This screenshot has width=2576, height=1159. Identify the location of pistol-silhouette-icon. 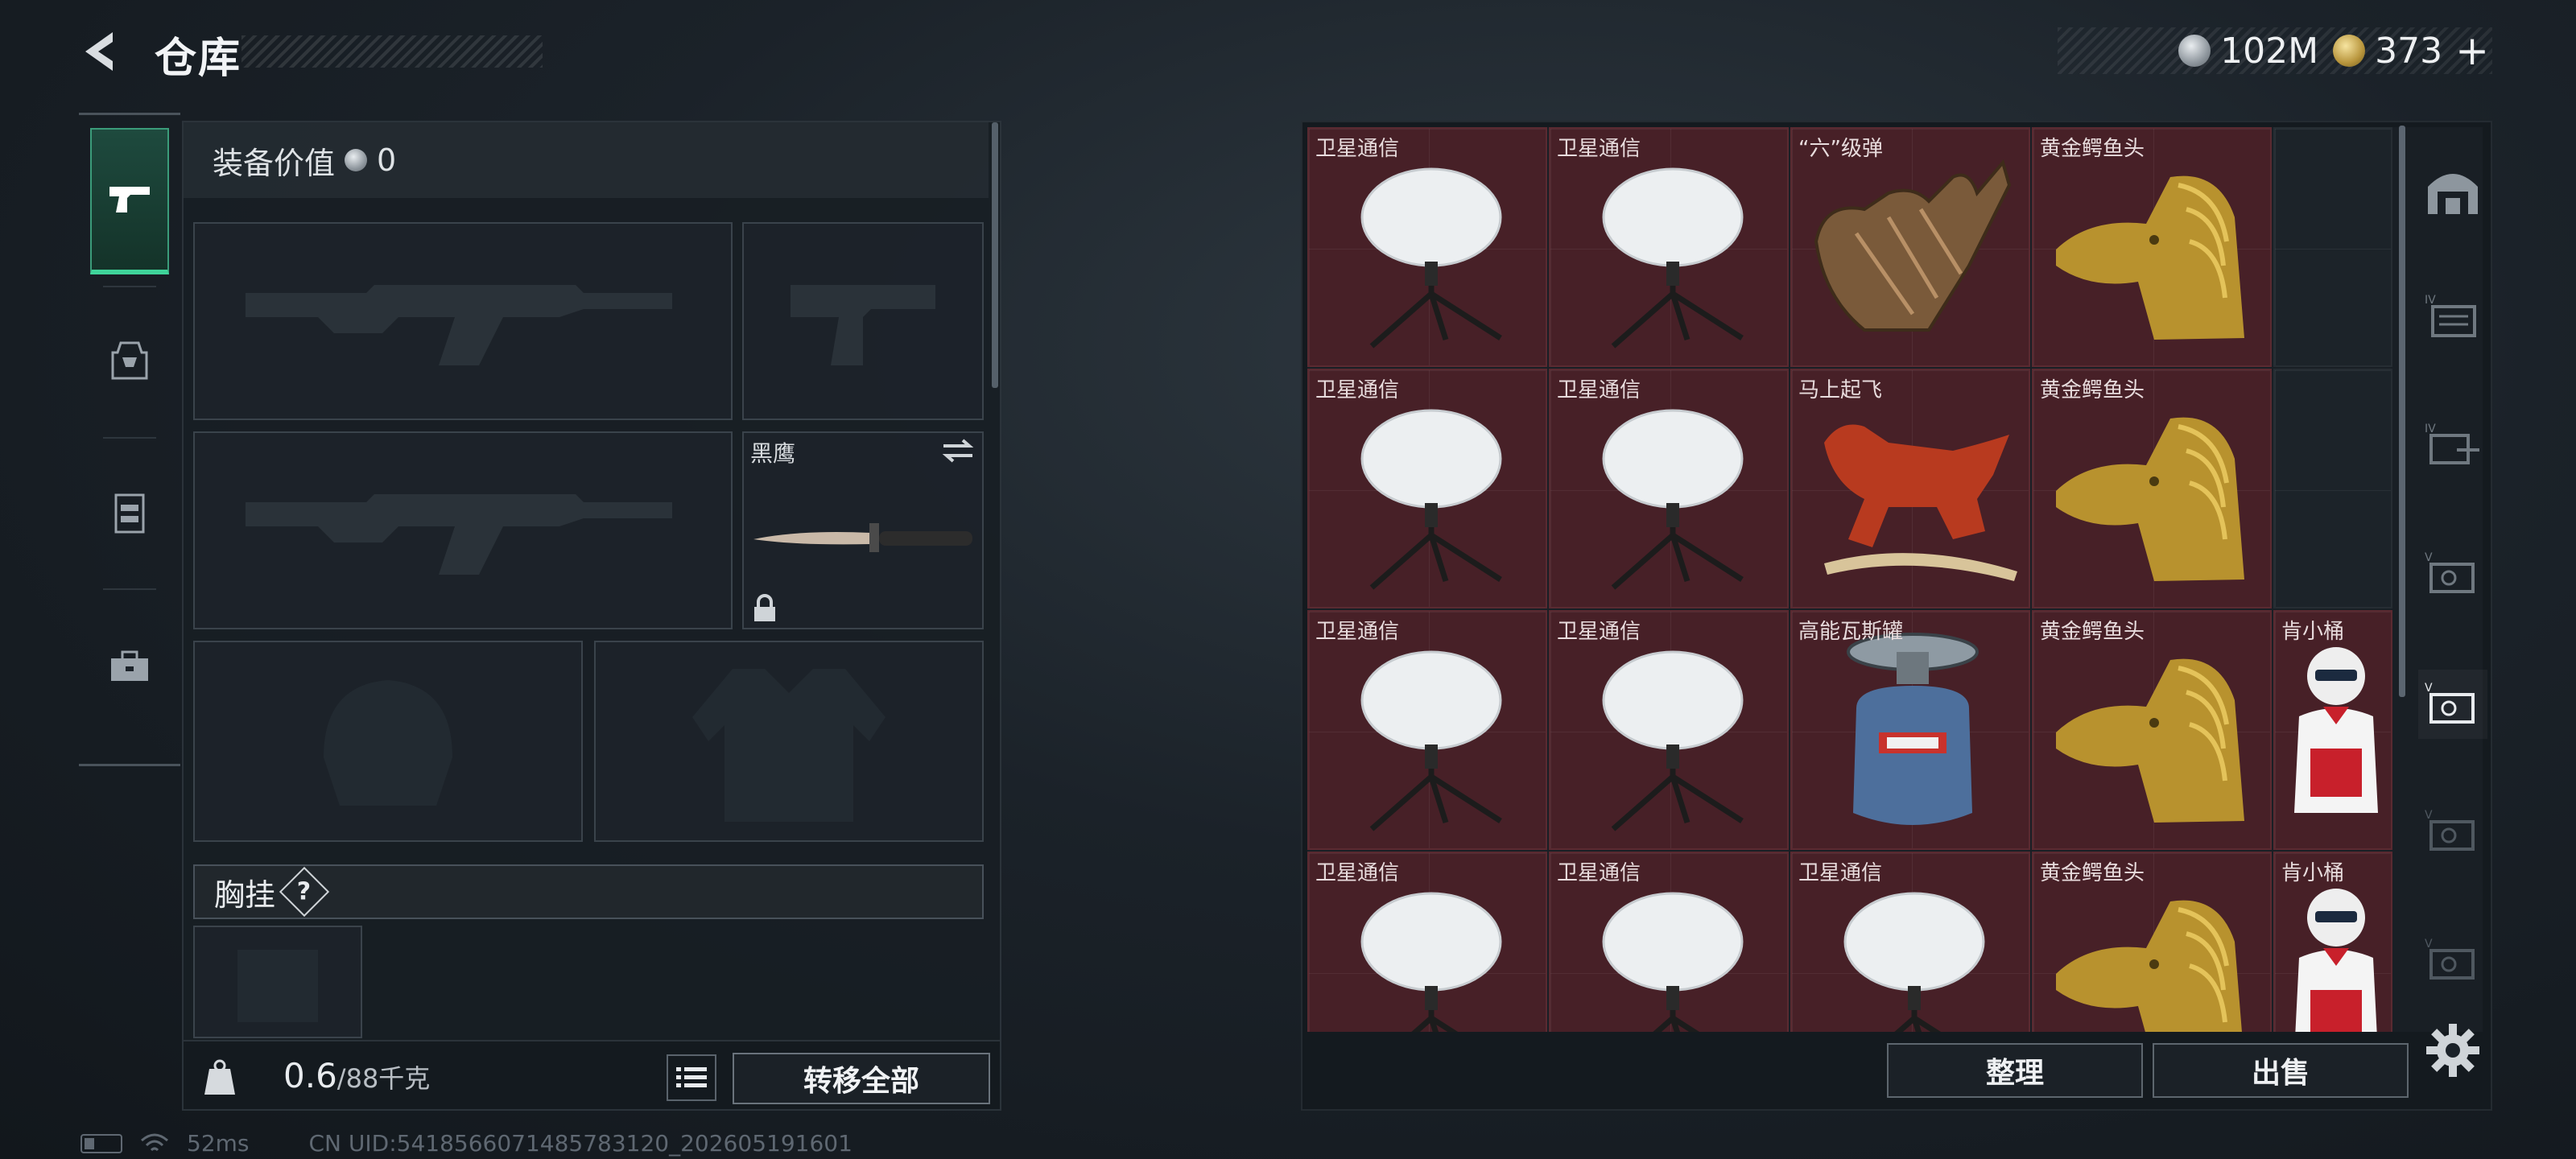
(863, 325).